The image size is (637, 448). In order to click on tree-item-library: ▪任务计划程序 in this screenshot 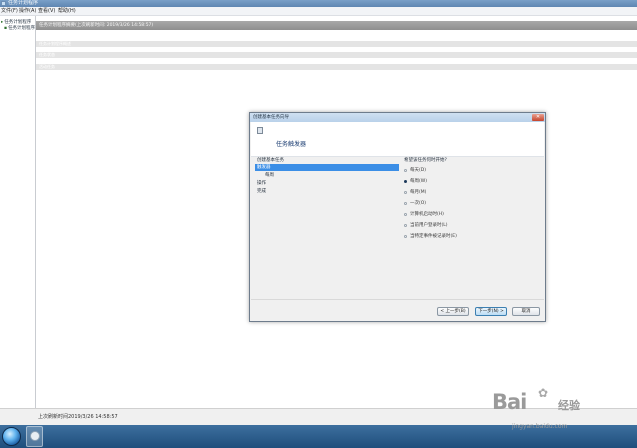, I will do `click(19, 29)`.